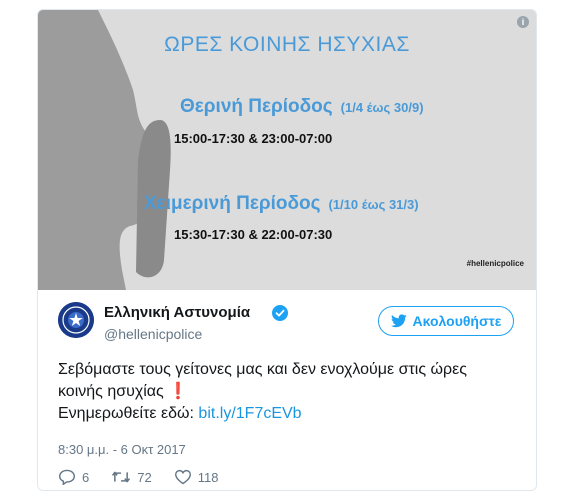 The width and height of the screenshot is (571, 503). What do you see at coordinates (523, 22) in the screenshot?
I see `info-icon: i` at bounding box center [523, 22].